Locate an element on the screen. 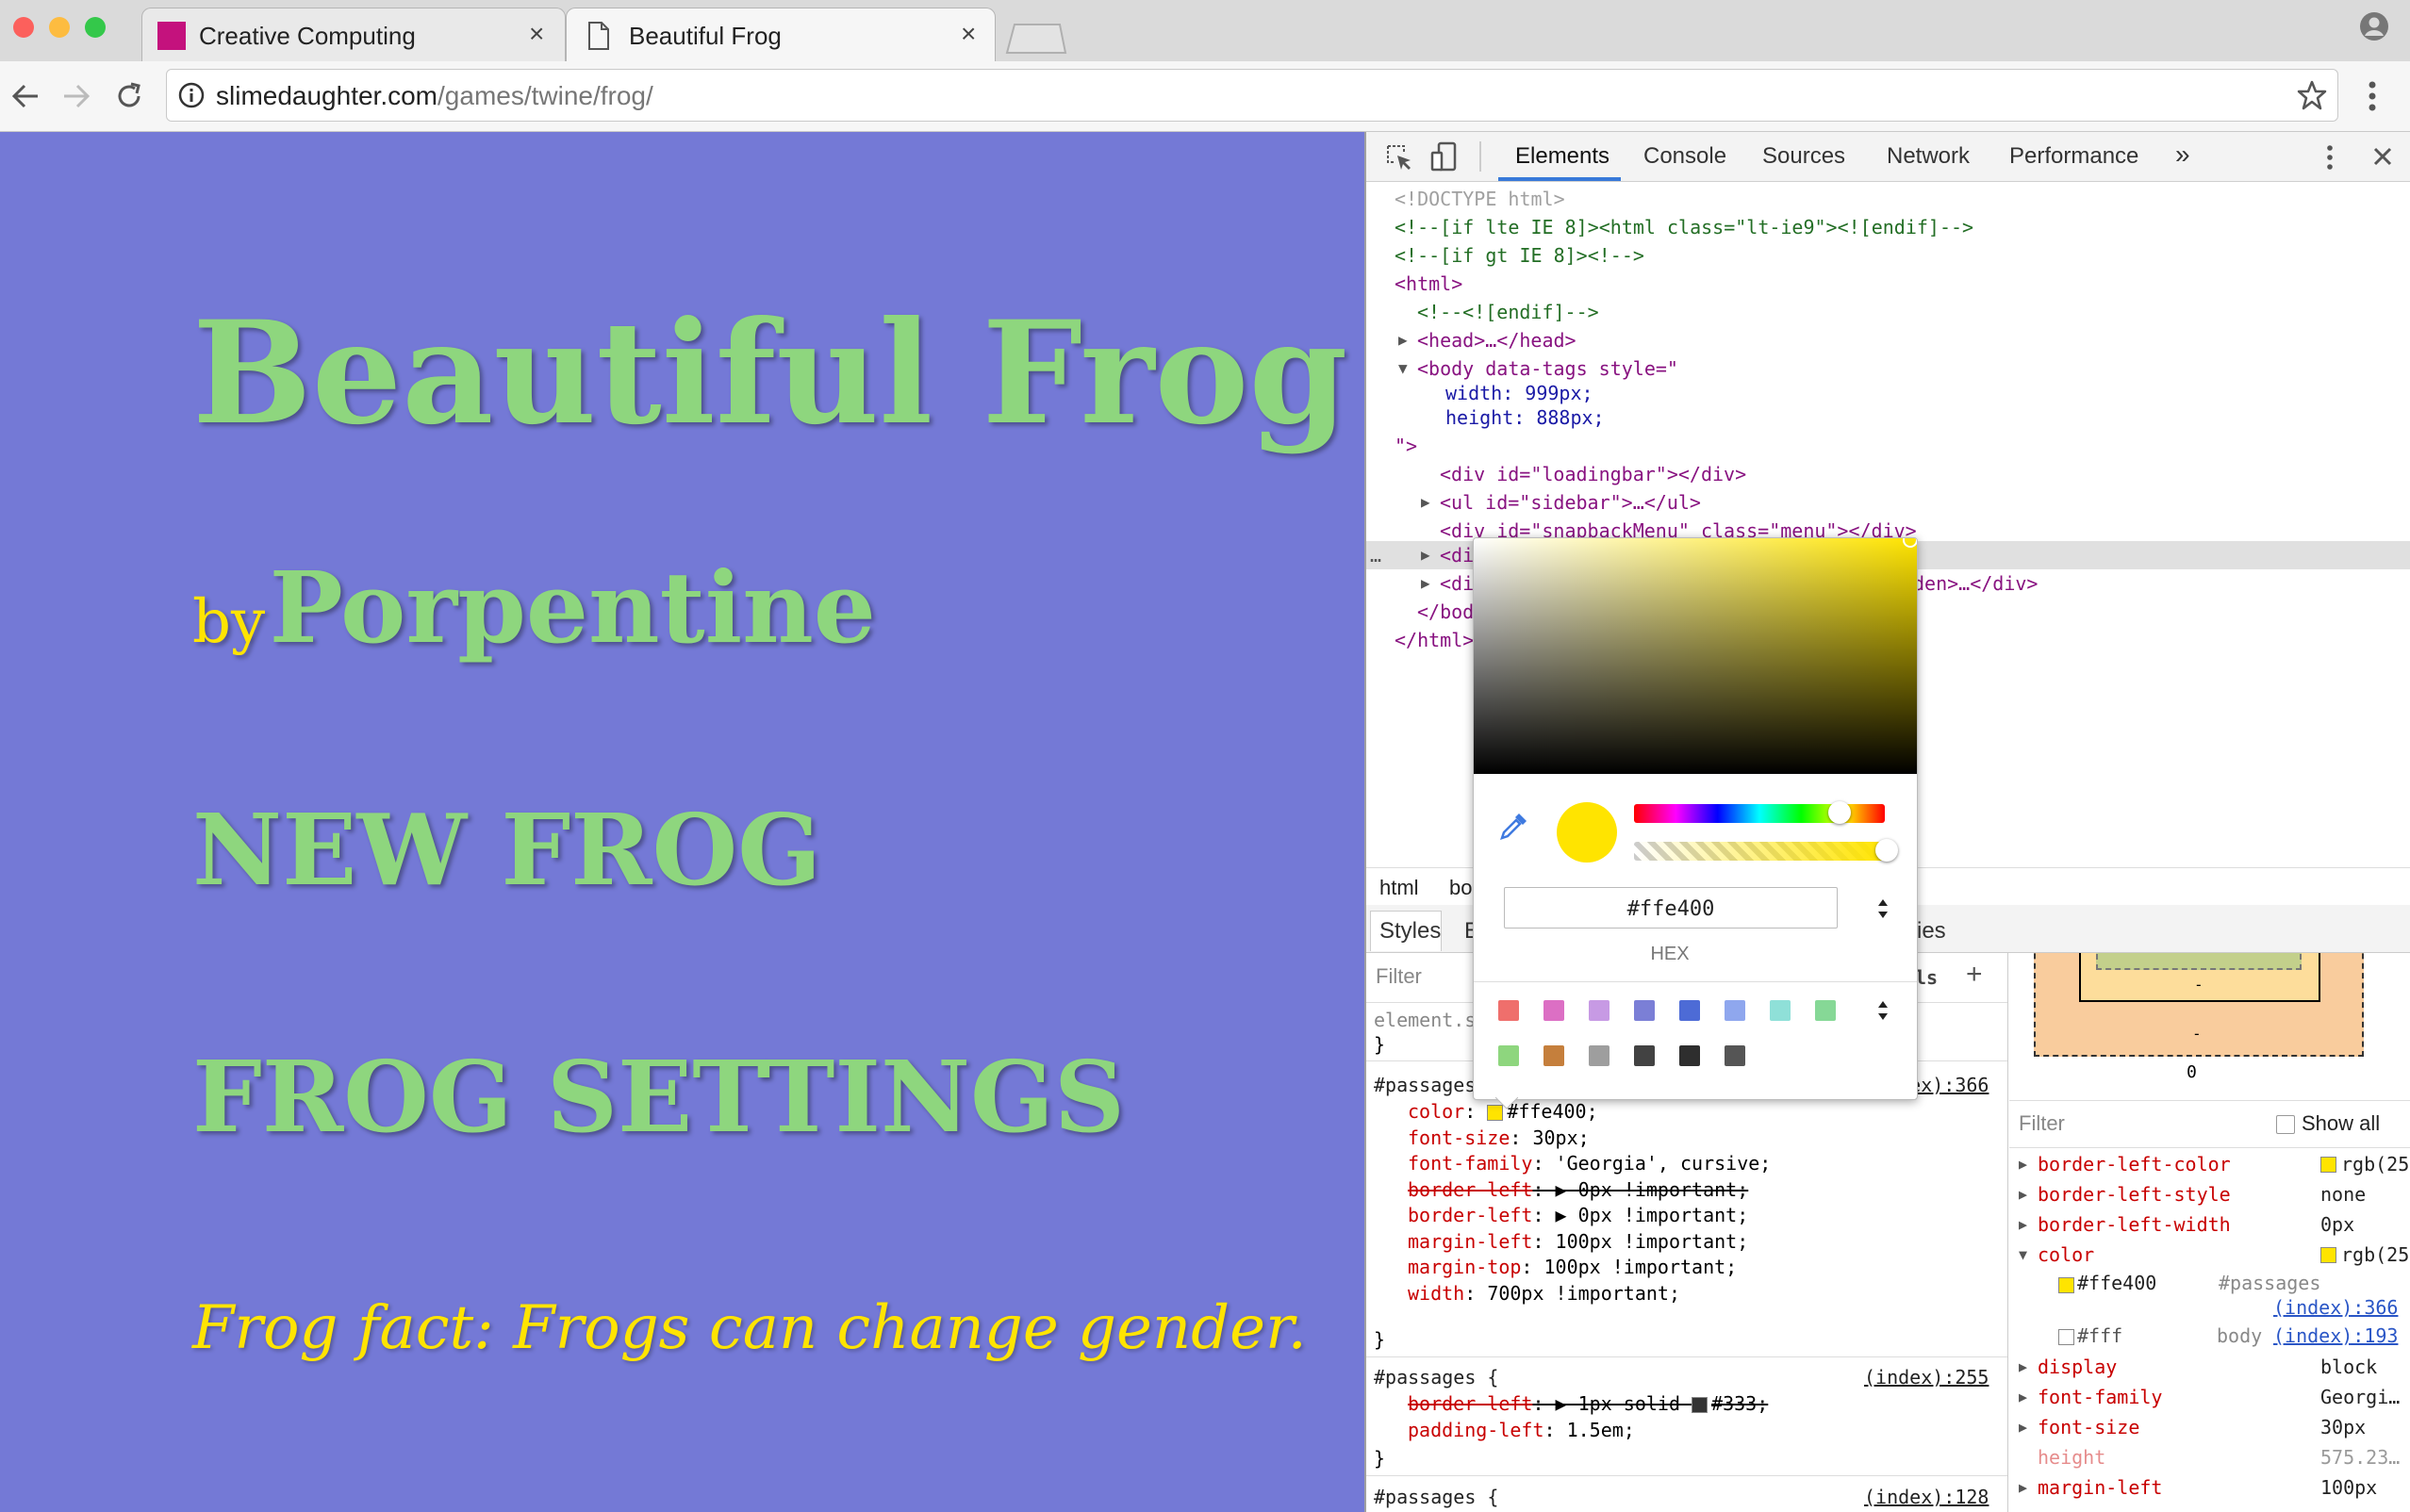 Image resolution: width=2410 pixels, height=1512 pixels. devtools-menu-icon is located at coordinates (2330, 157).